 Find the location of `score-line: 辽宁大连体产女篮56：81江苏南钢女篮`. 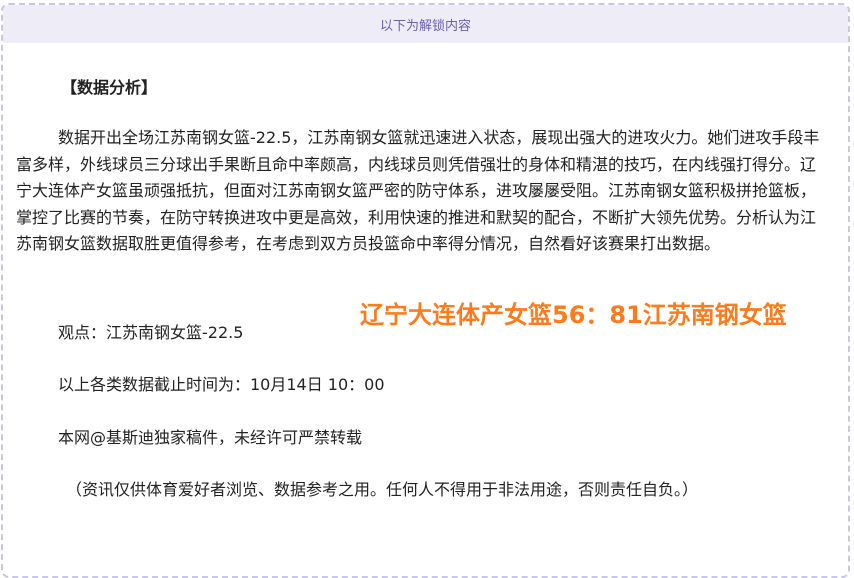

score-line: 辽宁大连体产女篮56：81江苏南钢女篮 is located at coordinates (573, 315).